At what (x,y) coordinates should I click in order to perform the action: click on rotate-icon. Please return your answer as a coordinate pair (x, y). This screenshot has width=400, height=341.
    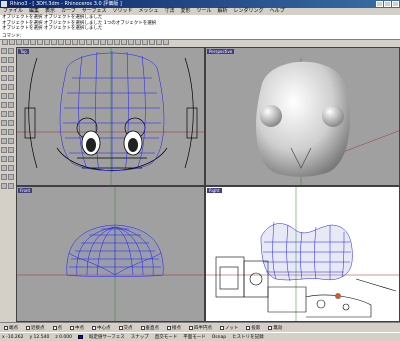
    Looking at the image, I should click on (3, 158).